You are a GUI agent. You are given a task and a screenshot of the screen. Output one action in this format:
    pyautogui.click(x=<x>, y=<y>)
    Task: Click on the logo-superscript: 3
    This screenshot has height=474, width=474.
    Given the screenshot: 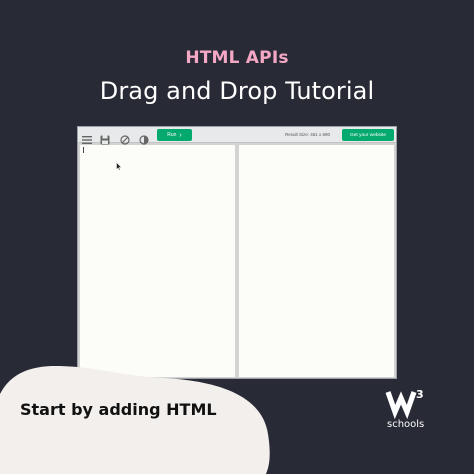 What is the action you would take?
    pyautogui.click(x=420, y=394)
    